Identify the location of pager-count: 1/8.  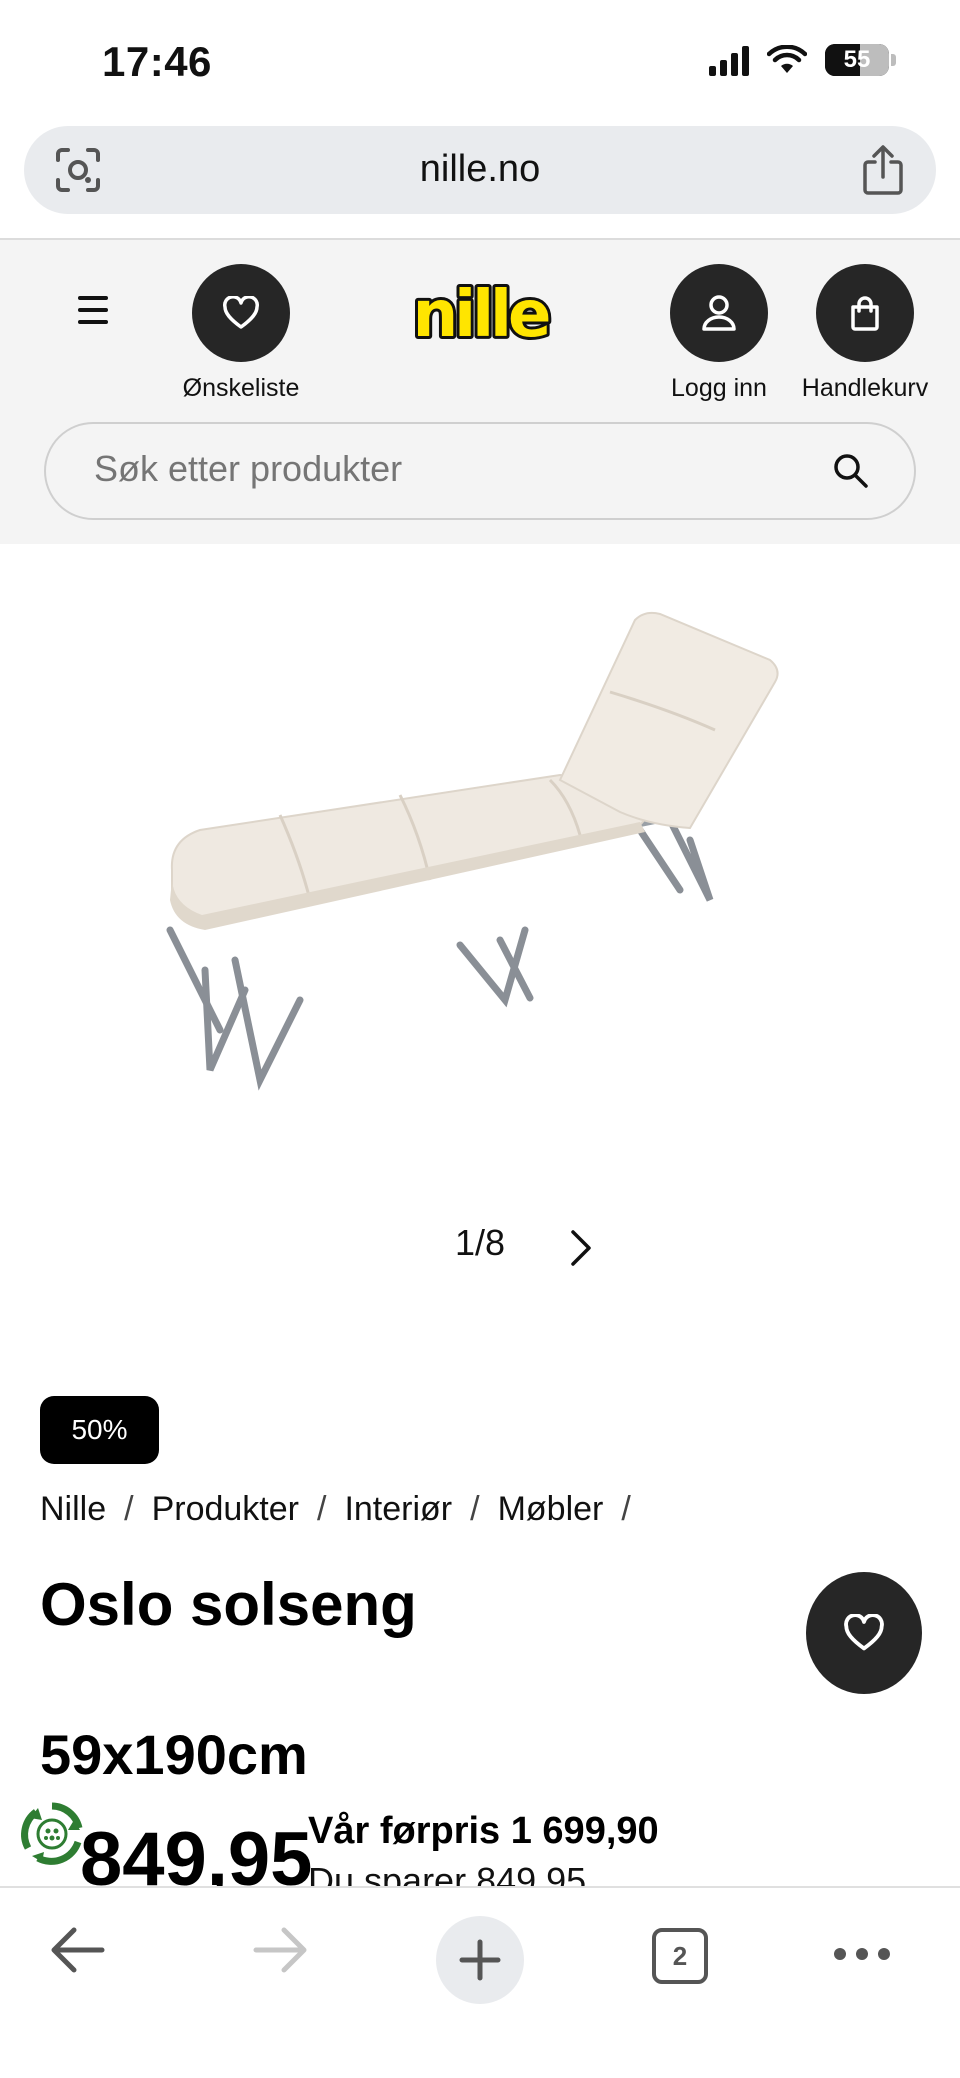
(480, 1242).